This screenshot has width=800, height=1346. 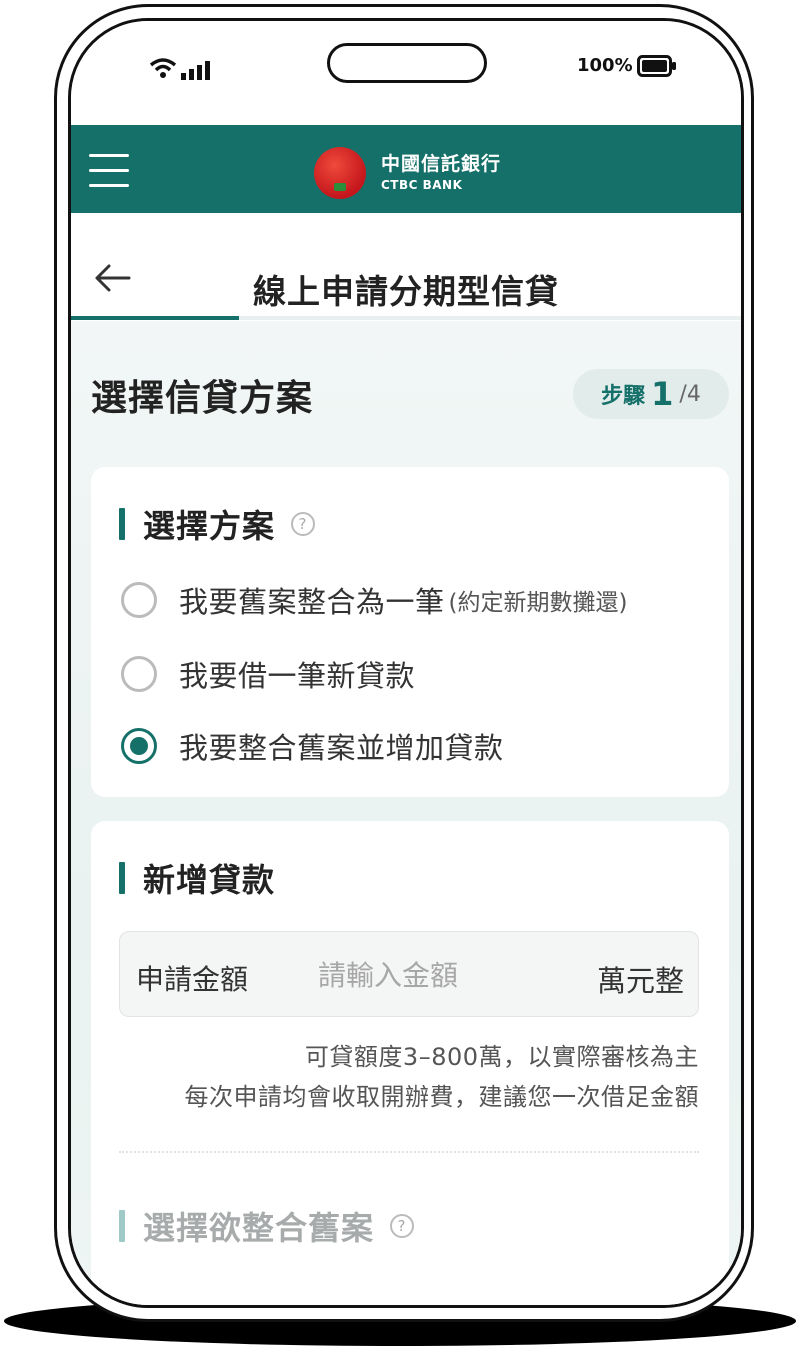 What do you see at coordinates (690, 394) in the screenshot?
I see `step-total: /4` at bounding box center [690, 394].